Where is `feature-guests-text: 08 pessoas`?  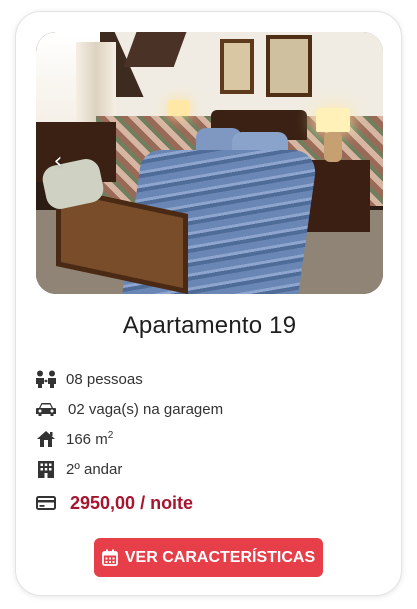 feature-guests-text: 08 pessoas is located at coordinates (104, 379).